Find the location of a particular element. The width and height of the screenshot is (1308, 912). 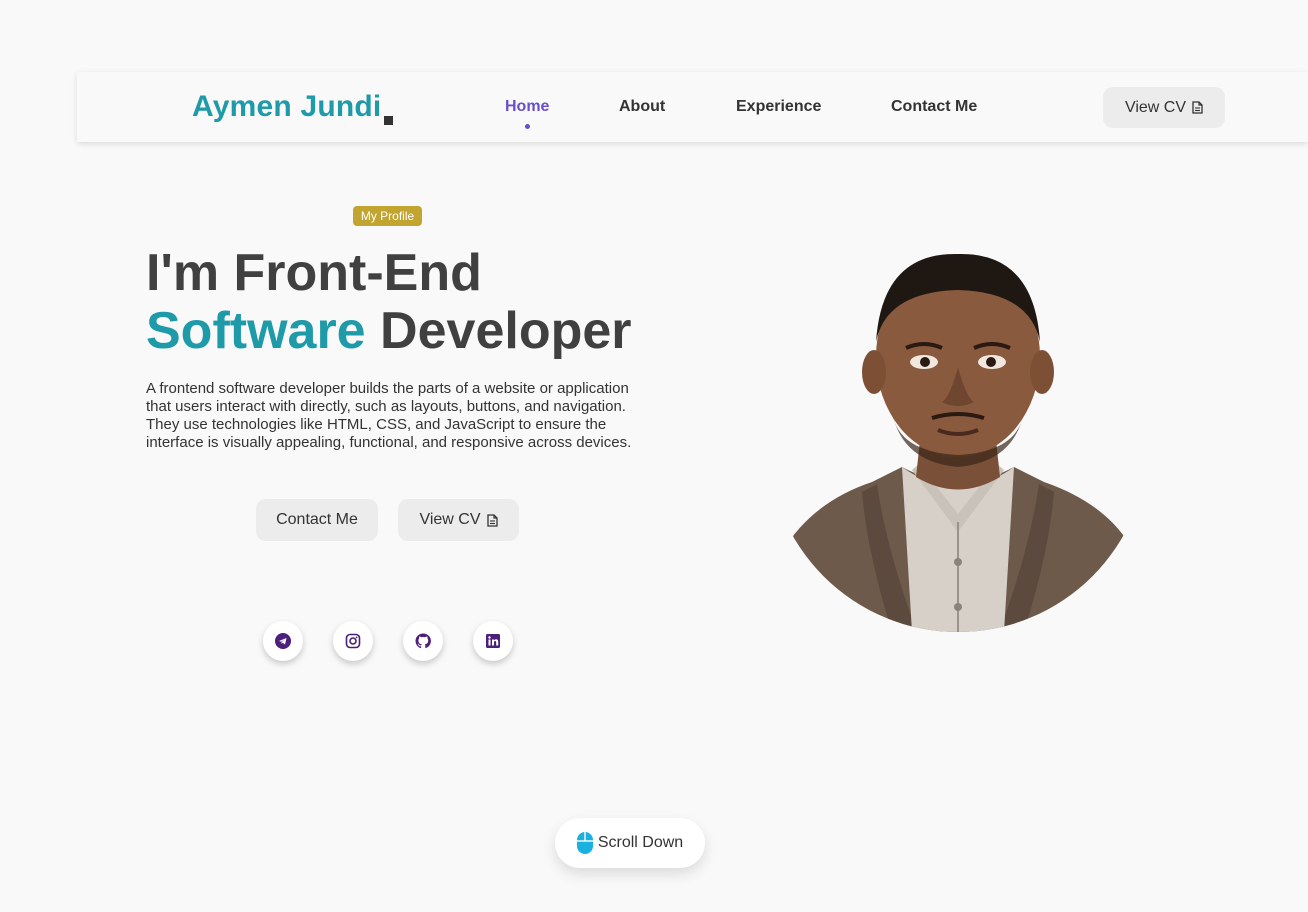

linkedin-icon is located at coordinates (493, 641).